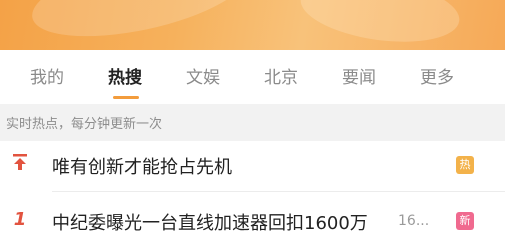  What do you see at coordinates (437, 75) in the screenshot?
I see `tab-more: 更多` at bounding box center [437, 75].